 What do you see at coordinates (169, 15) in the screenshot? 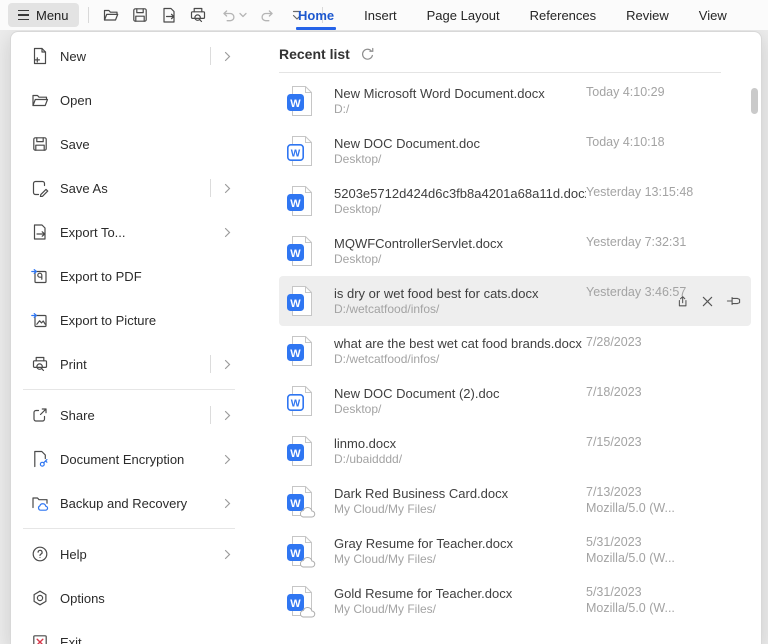
I see `export-button` at bounding box center [169, 15].